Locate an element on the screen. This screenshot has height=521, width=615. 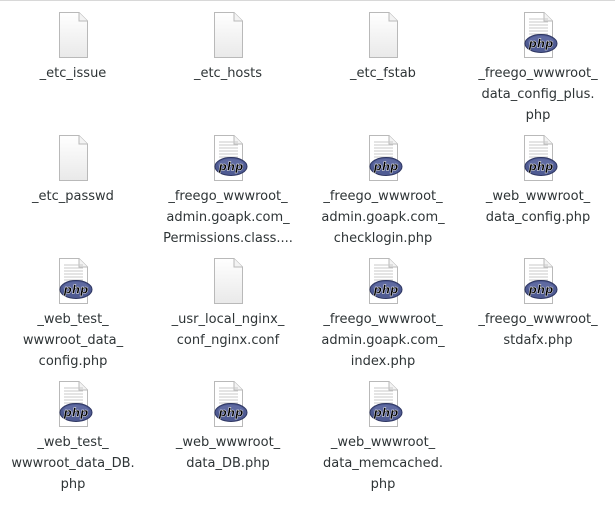
file-item: _etc_issue is located at coordinates (74, 47).